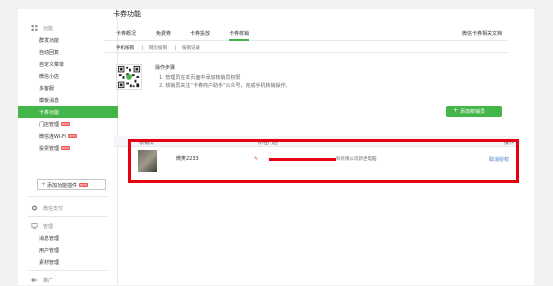  Describe the element at coordinates (225, 86) in the screenshot. I see `step-2: 2. 核销员关注“卡券商户助手”公众号，完成手机核销操作。` at that location.